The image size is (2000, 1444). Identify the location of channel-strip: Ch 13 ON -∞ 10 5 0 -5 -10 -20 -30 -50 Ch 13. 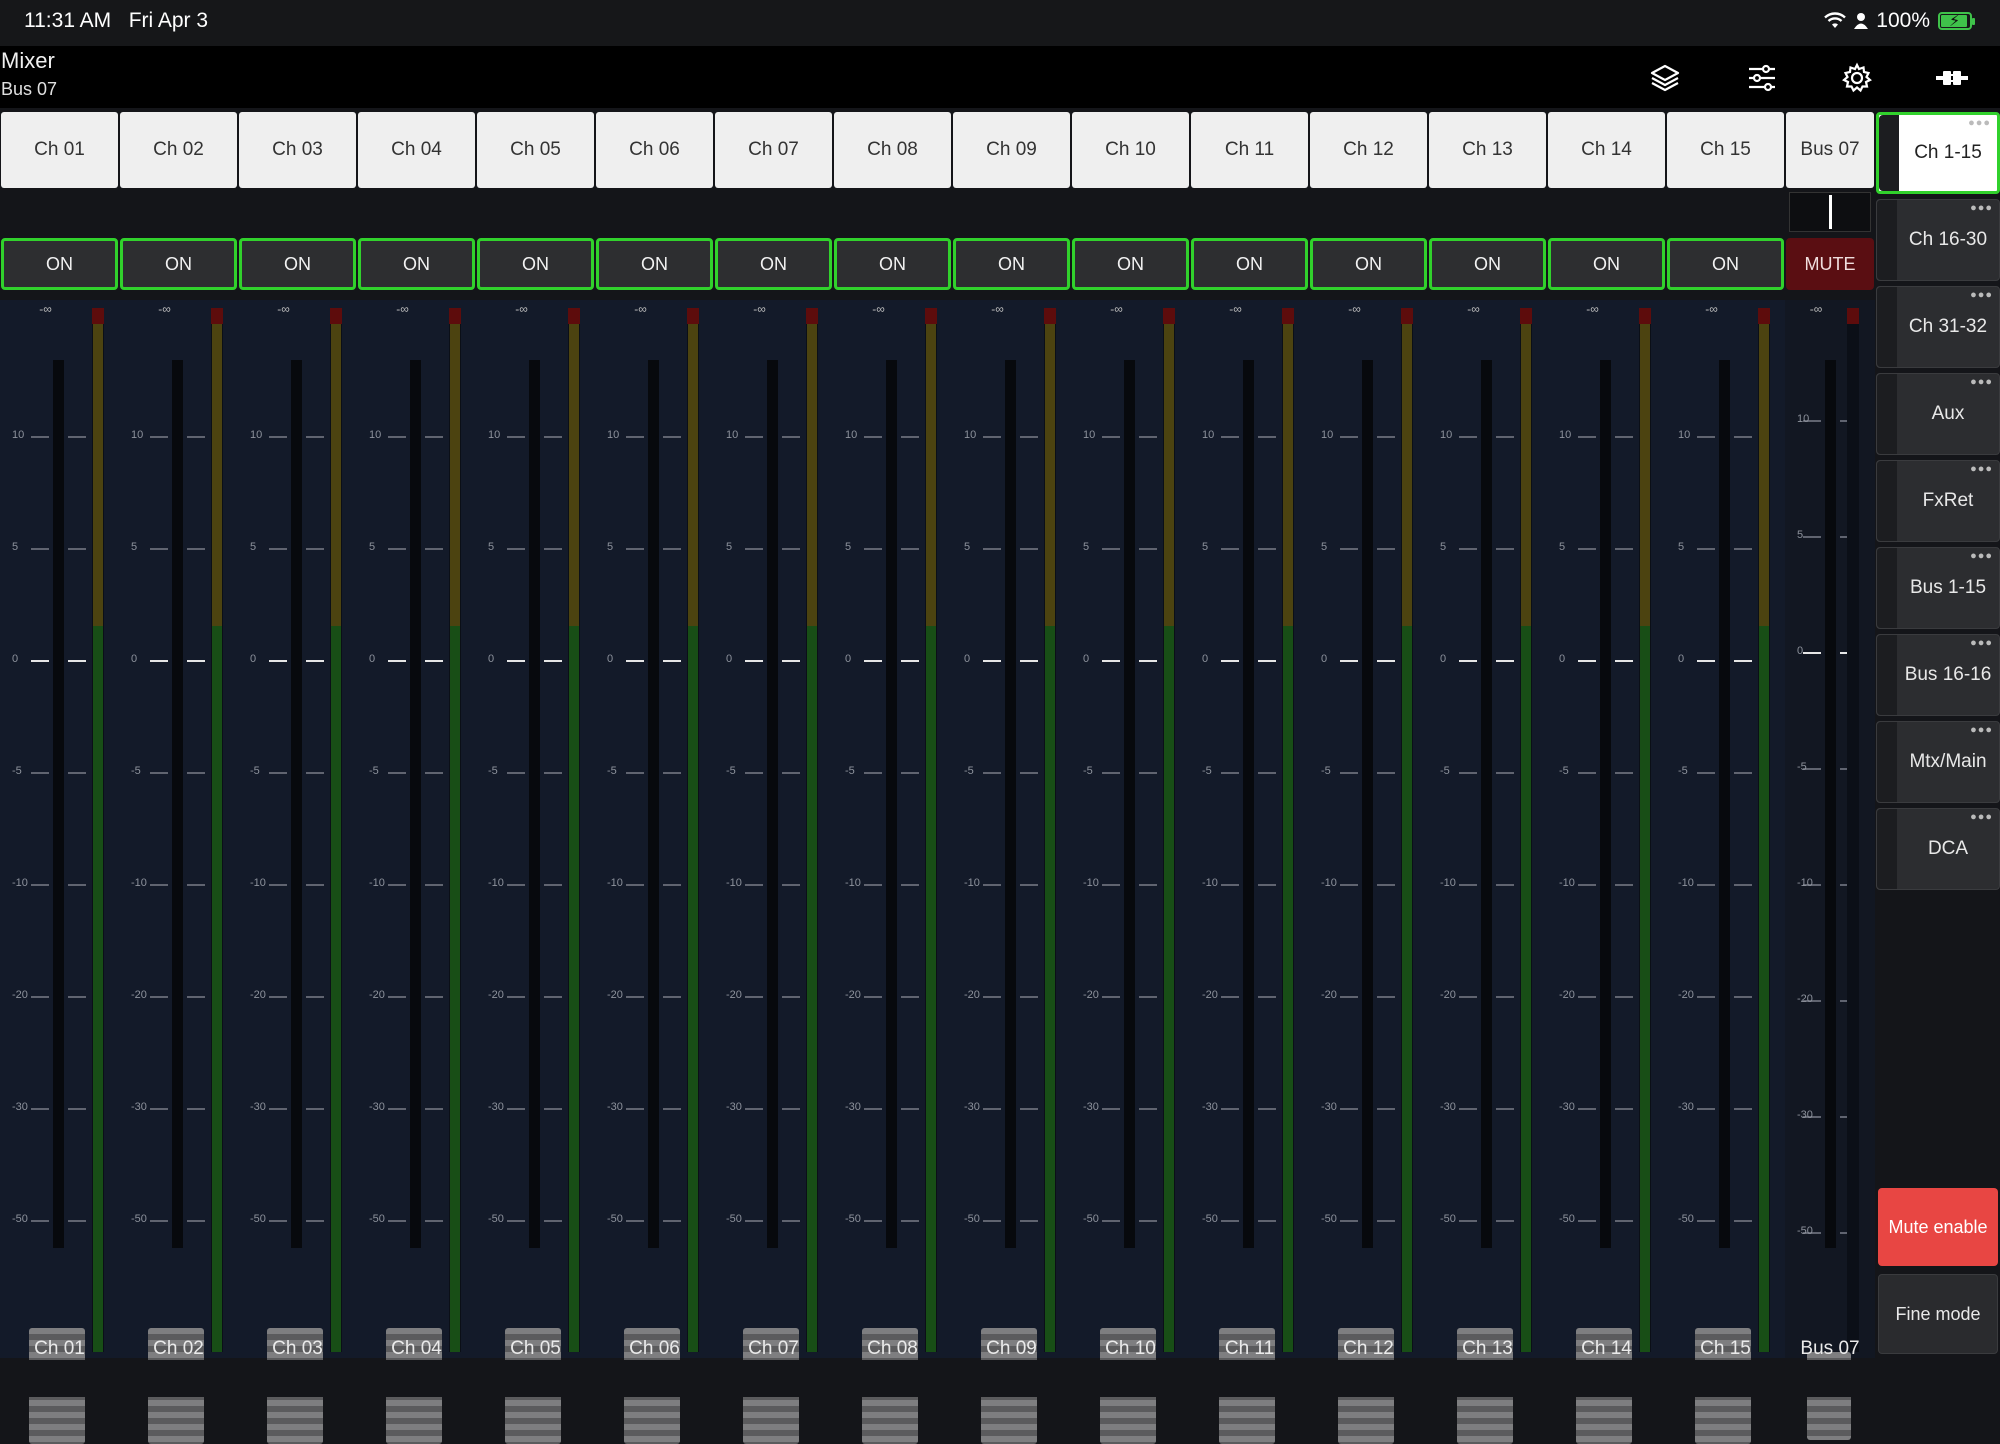
(1487, 777).